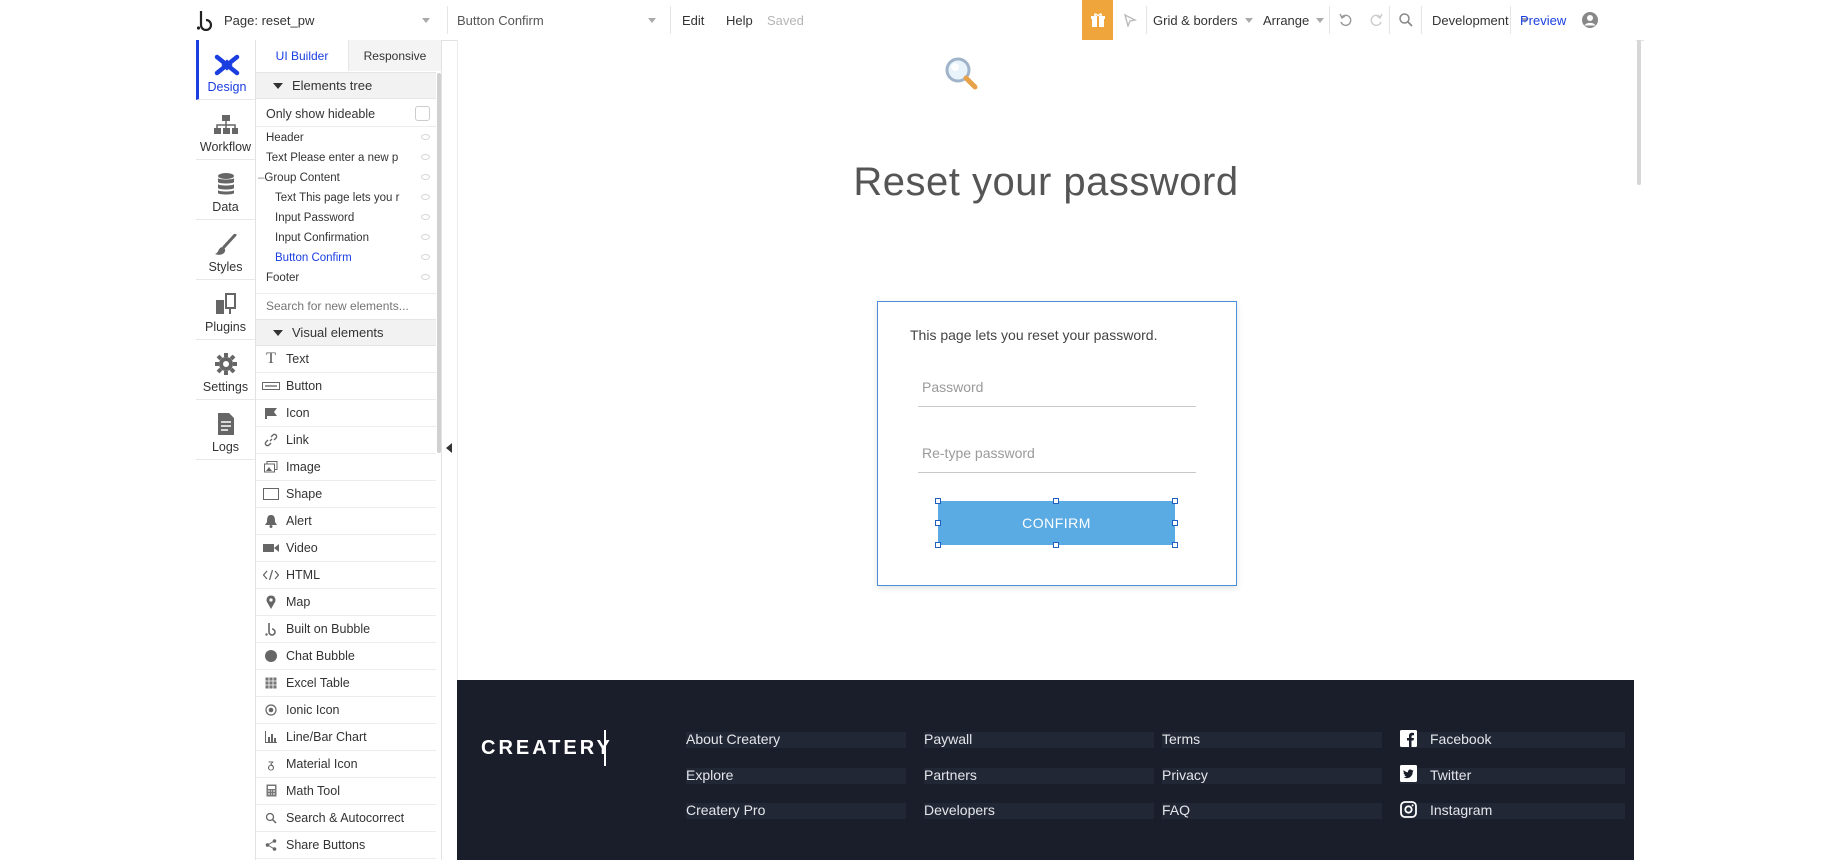  I want to click on footer-link: Privacy, so click(1185, 775).